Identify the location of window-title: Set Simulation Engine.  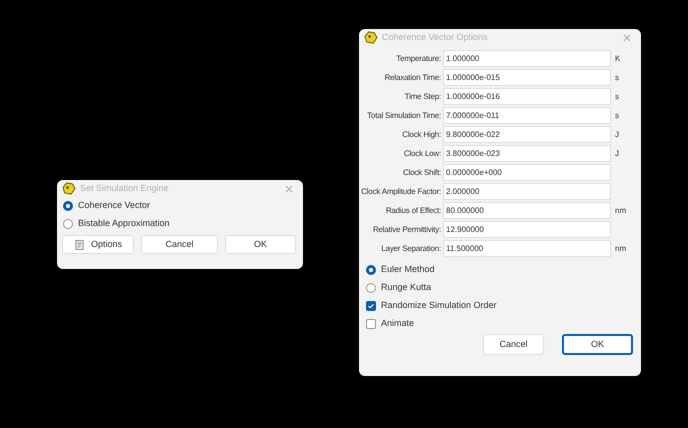
(124, 188).